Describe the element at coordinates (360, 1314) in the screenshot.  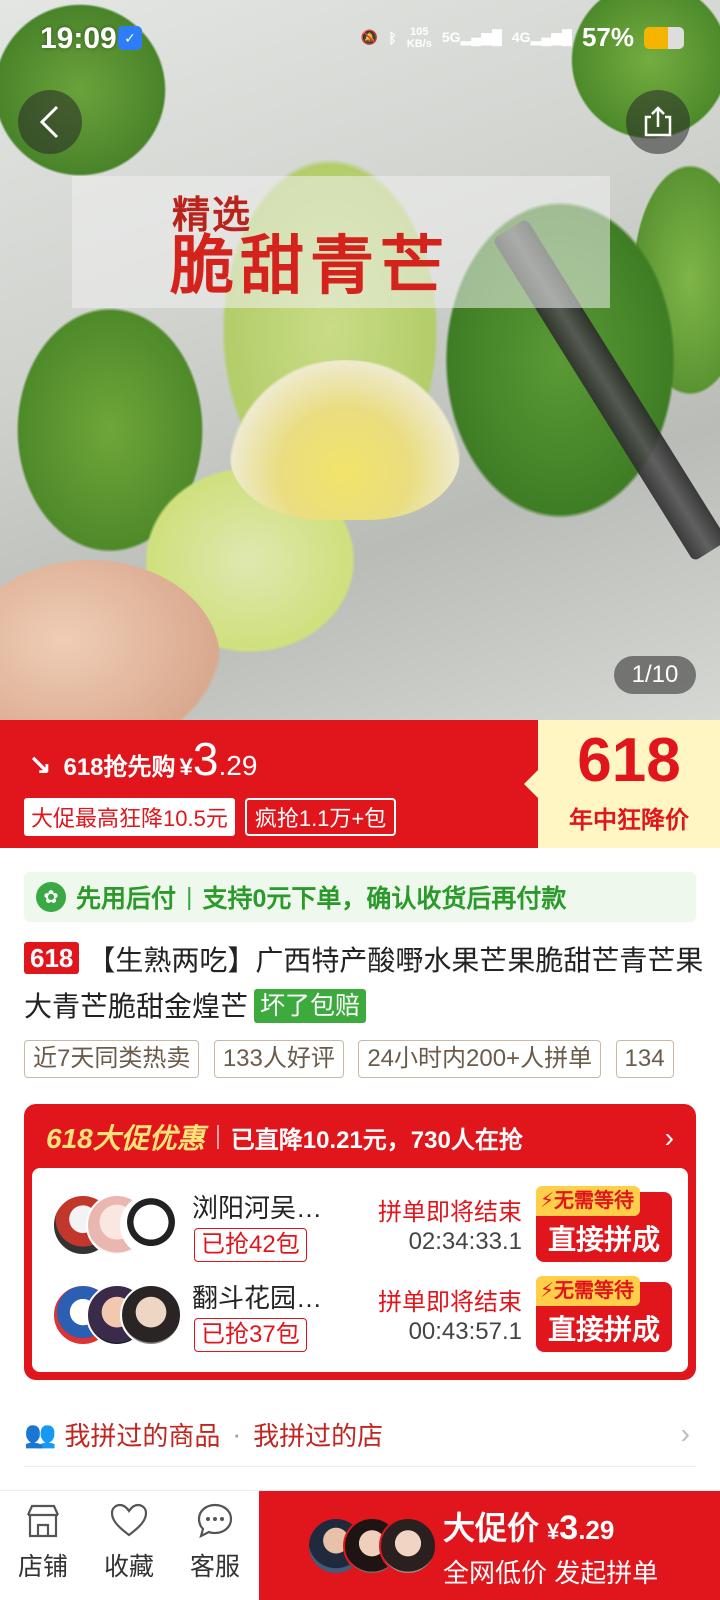
I see `group-row: 翻斗花园… 已抢37包 拼单即将结束 00:43:57.1 ⚡无需等待 直接拼成` at that location.